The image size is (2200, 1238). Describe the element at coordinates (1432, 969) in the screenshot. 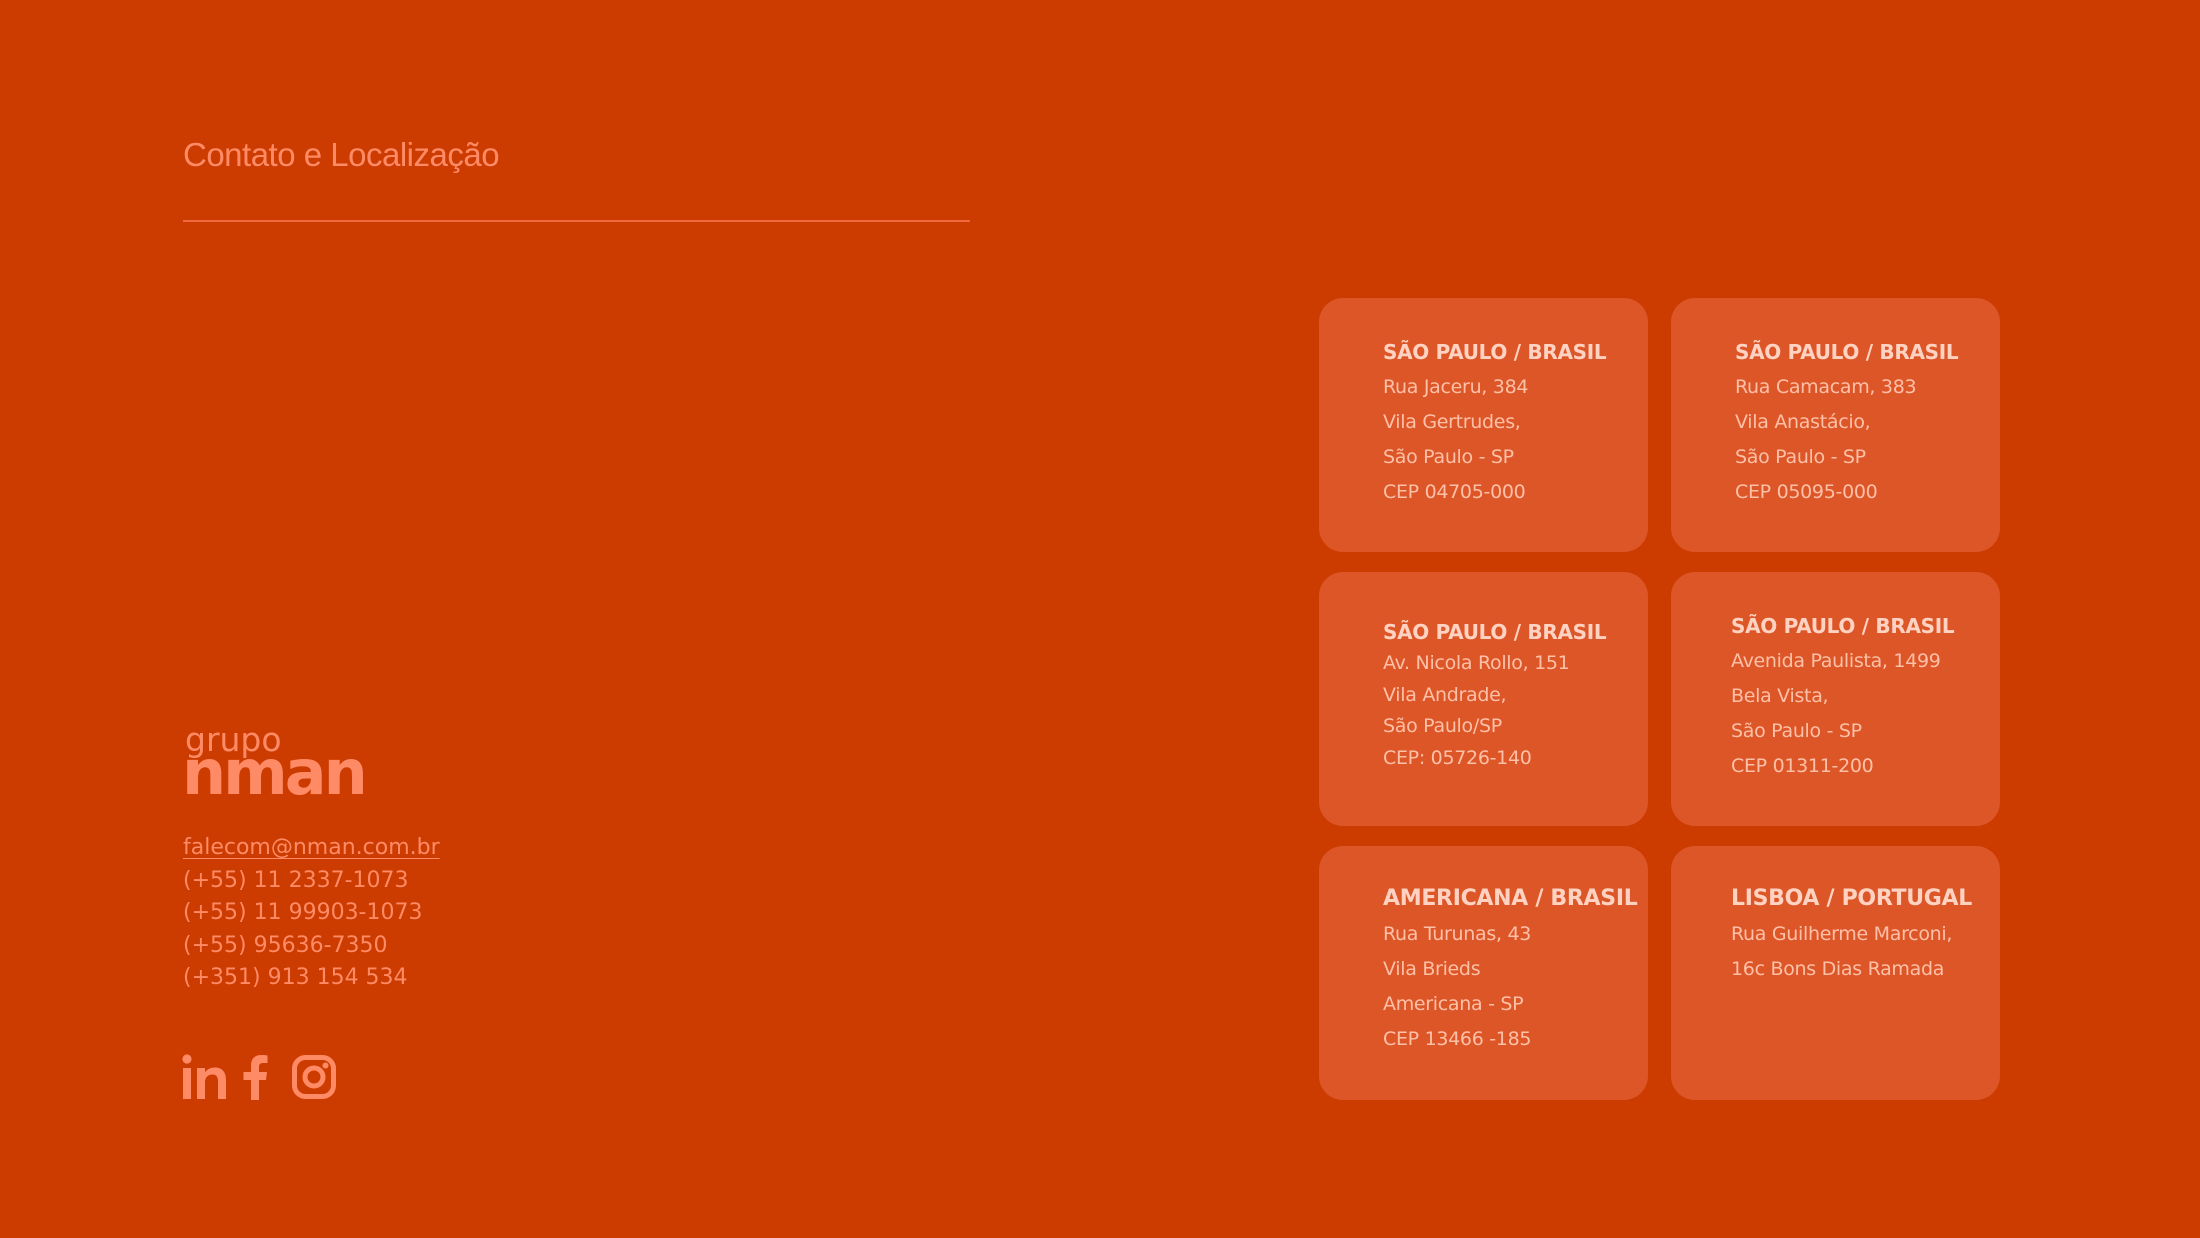

I see `address-line: Vila Brieds` at that location.